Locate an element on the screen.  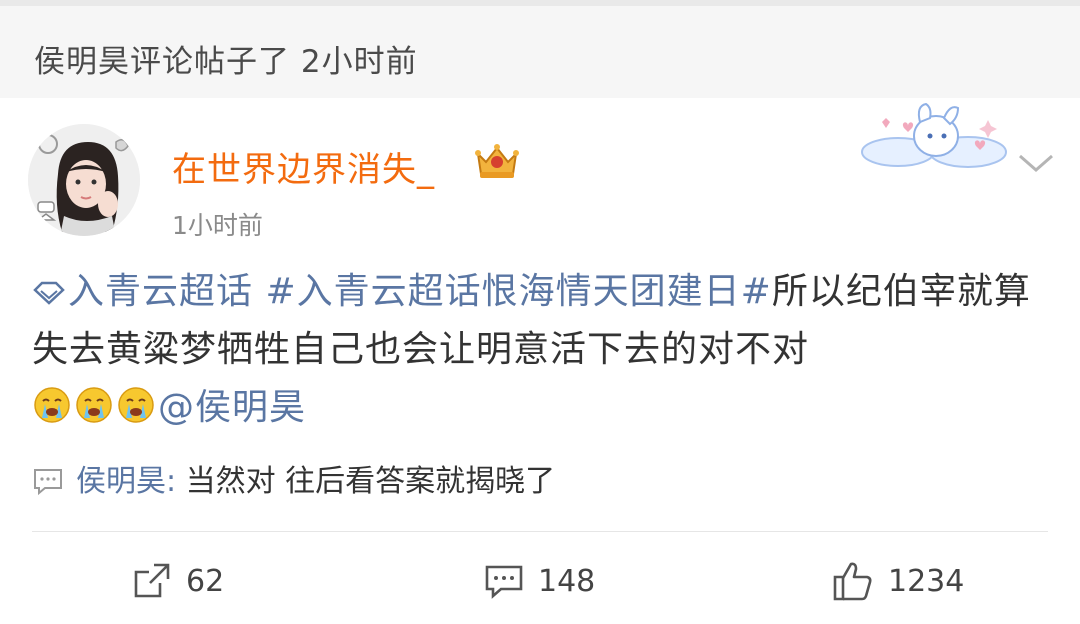
diamond-icon is located at coordinates (49, 293).